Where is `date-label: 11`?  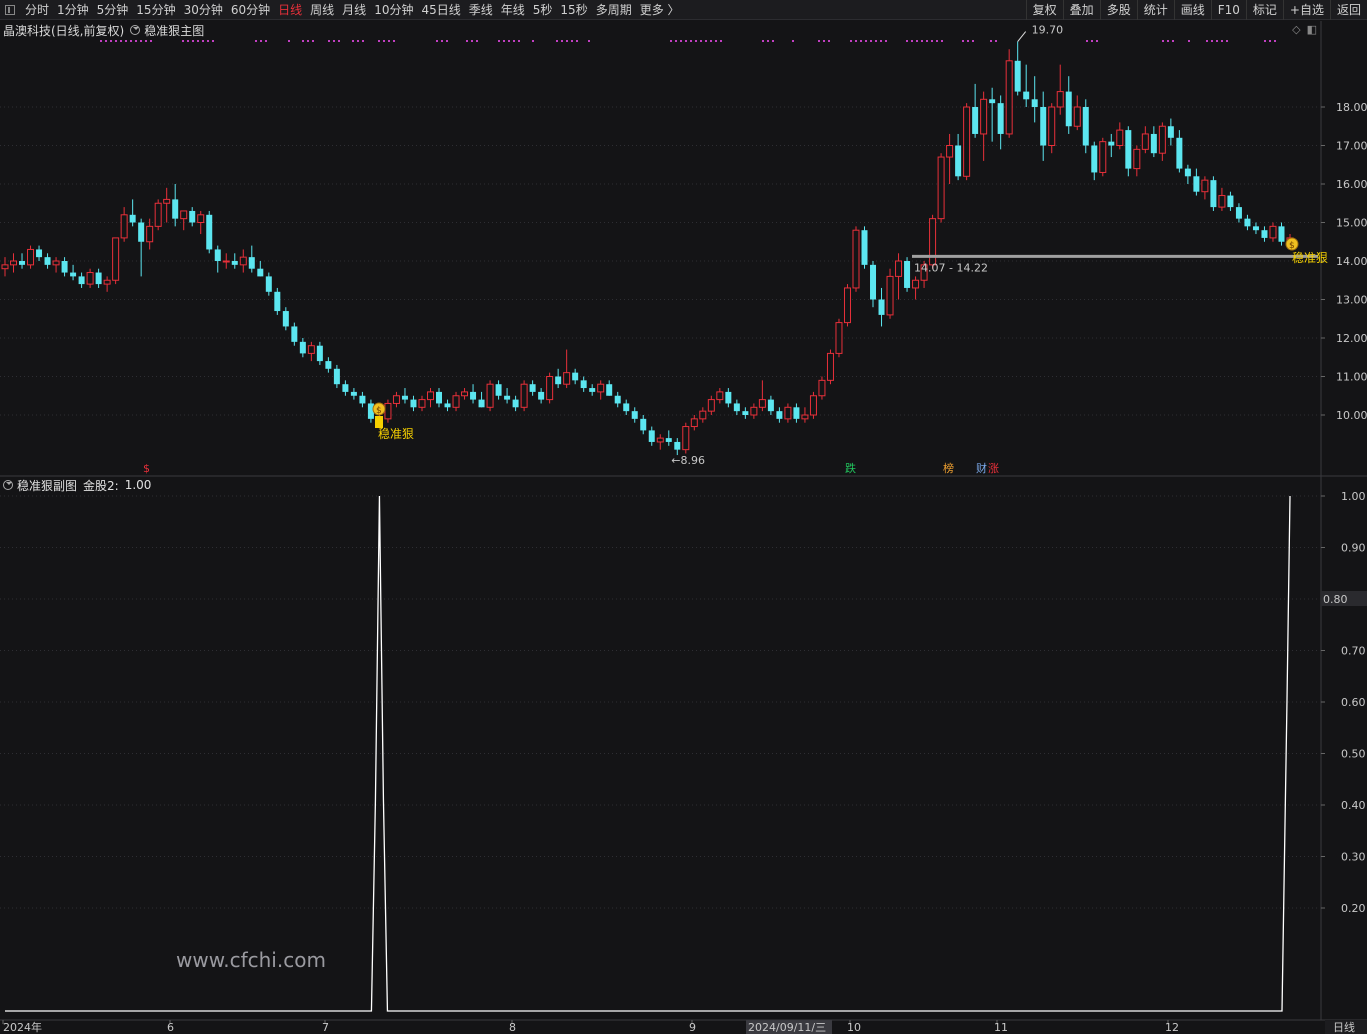
date-label: 11 is located at coordinates (1001, 1027).